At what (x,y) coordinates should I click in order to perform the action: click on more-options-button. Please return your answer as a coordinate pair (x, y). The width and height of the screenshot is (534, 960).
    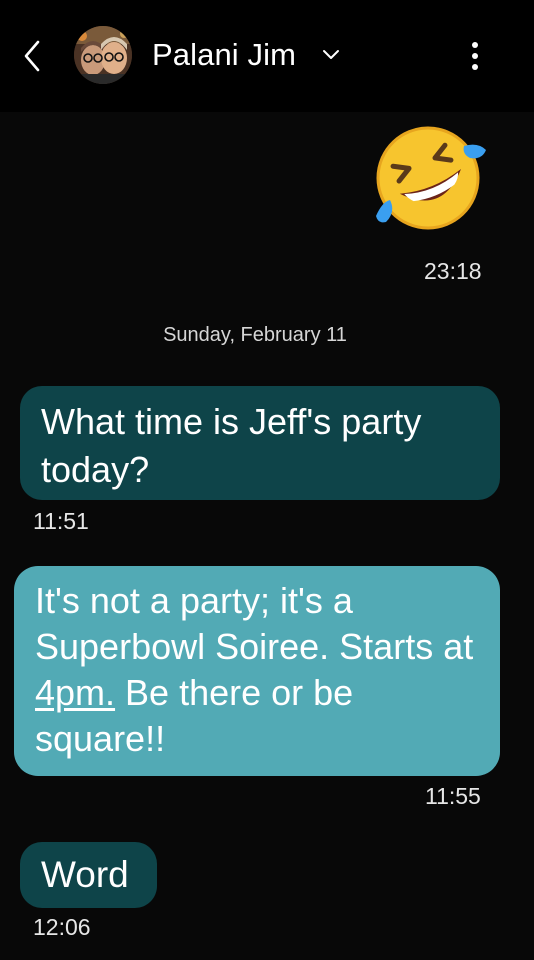
    Looking at the image, I should click on (475, 56).